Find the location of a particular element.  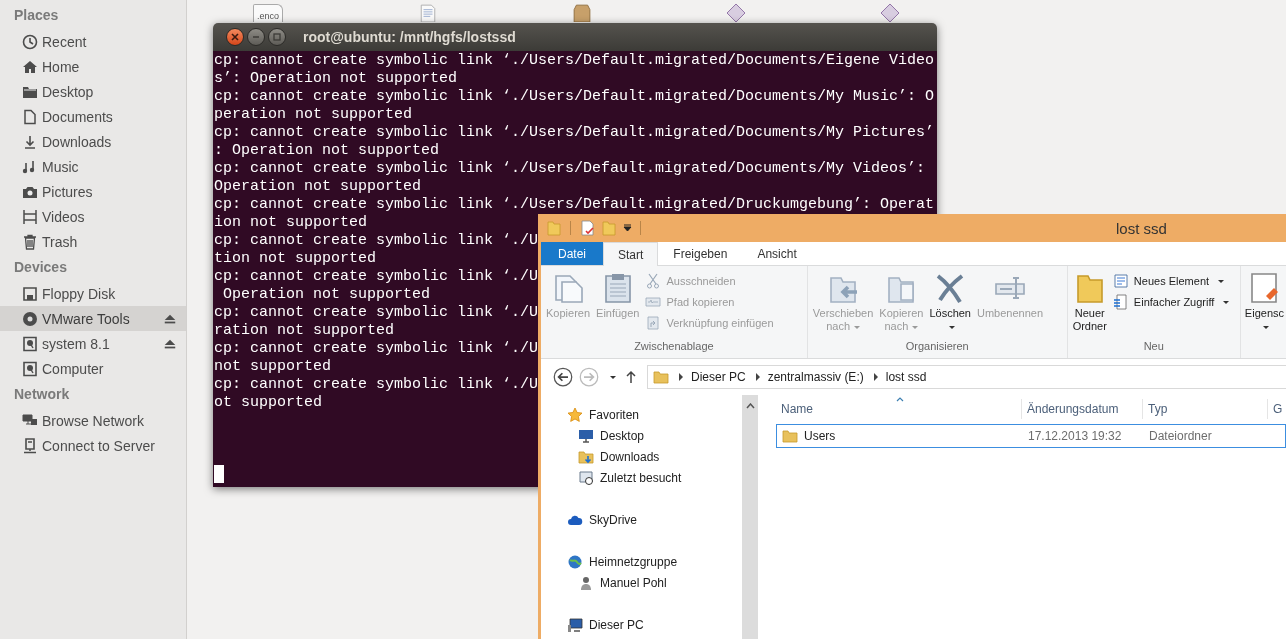

ribbon-button: Neuer Ordner is located at coordinates (1089, 302).